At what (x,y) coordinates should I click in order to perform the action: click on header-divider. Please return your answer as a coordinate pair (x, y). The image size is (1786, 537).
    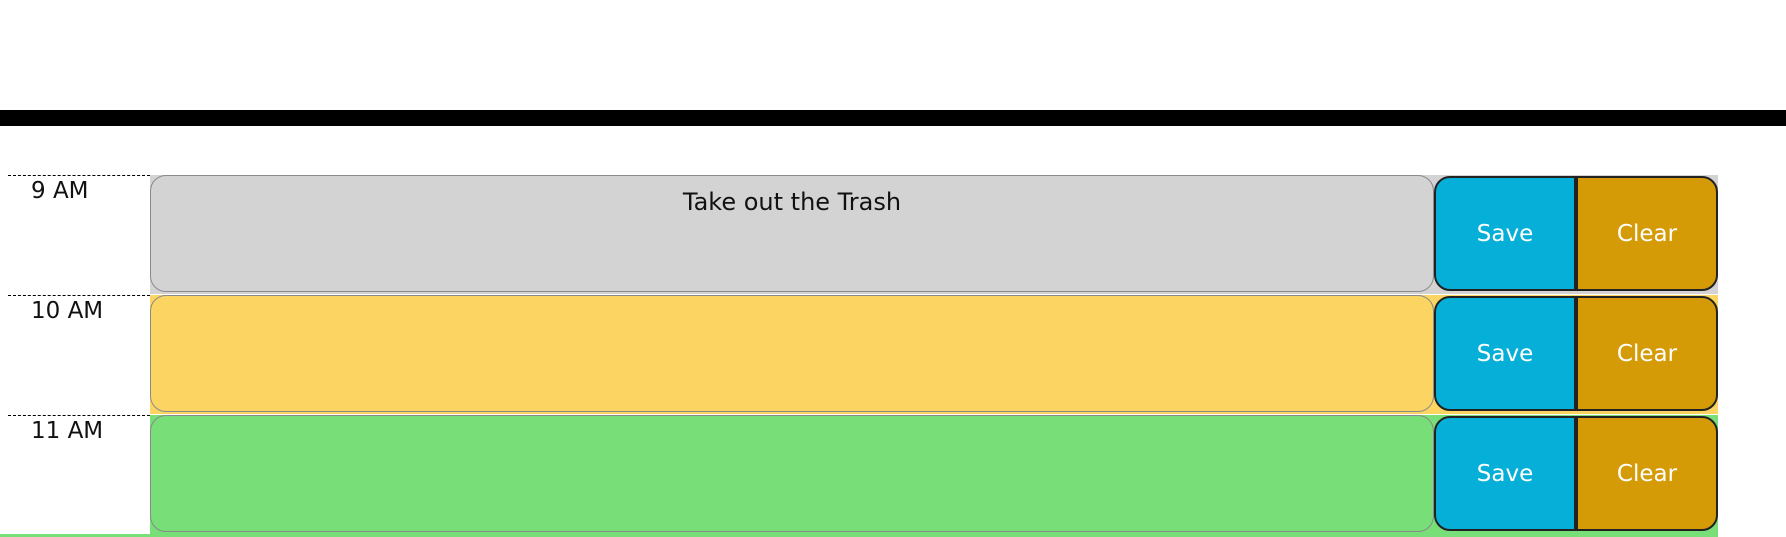
    Looking at the image, I should click on (893, 118).